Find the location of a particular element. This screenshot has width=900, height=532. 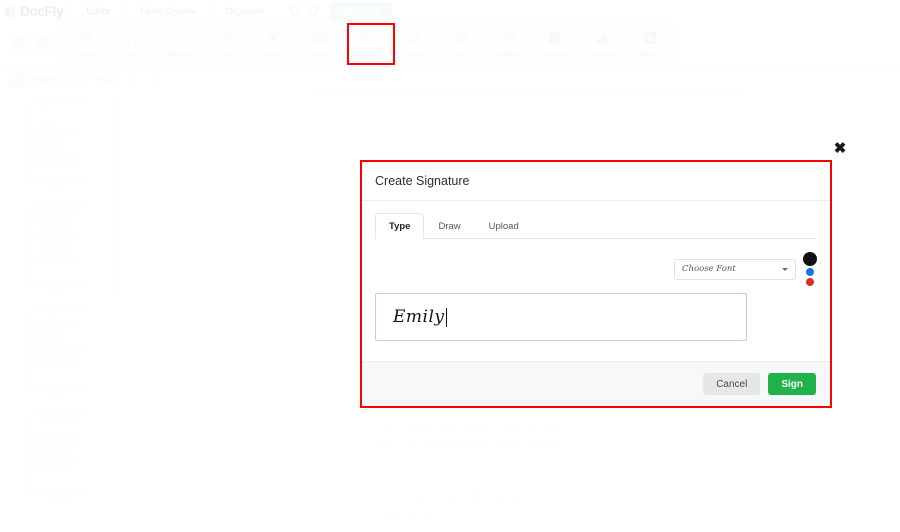

tool-select-label: Select is located at coordinates (85, 53).